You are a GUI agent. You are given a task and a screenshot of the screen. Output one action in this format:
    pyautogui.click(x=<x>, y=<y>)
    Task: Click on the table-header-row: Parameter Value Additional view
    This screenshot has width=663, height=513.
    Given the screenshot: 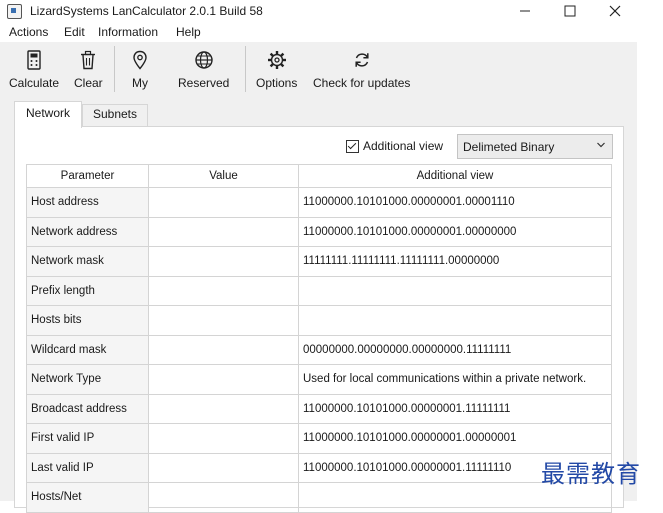 What is the action you would take?
    pyautogui.click(x=319, y=176)
    